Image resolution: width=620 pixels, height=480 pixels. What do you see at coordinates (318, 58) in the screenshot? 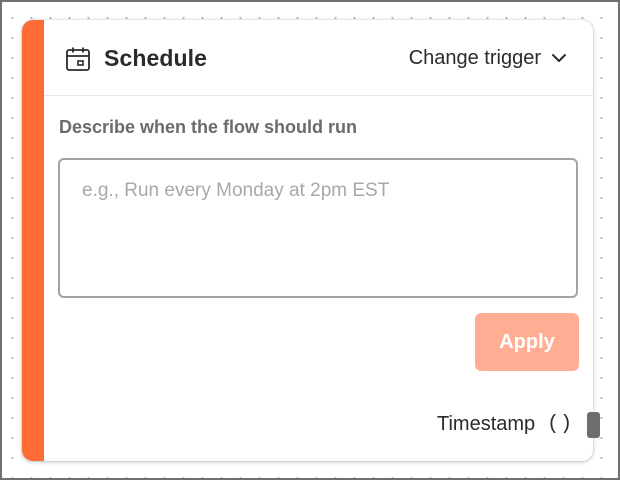
I see `node-header: Schedule Change trigger` at bounding box center [318, 58].